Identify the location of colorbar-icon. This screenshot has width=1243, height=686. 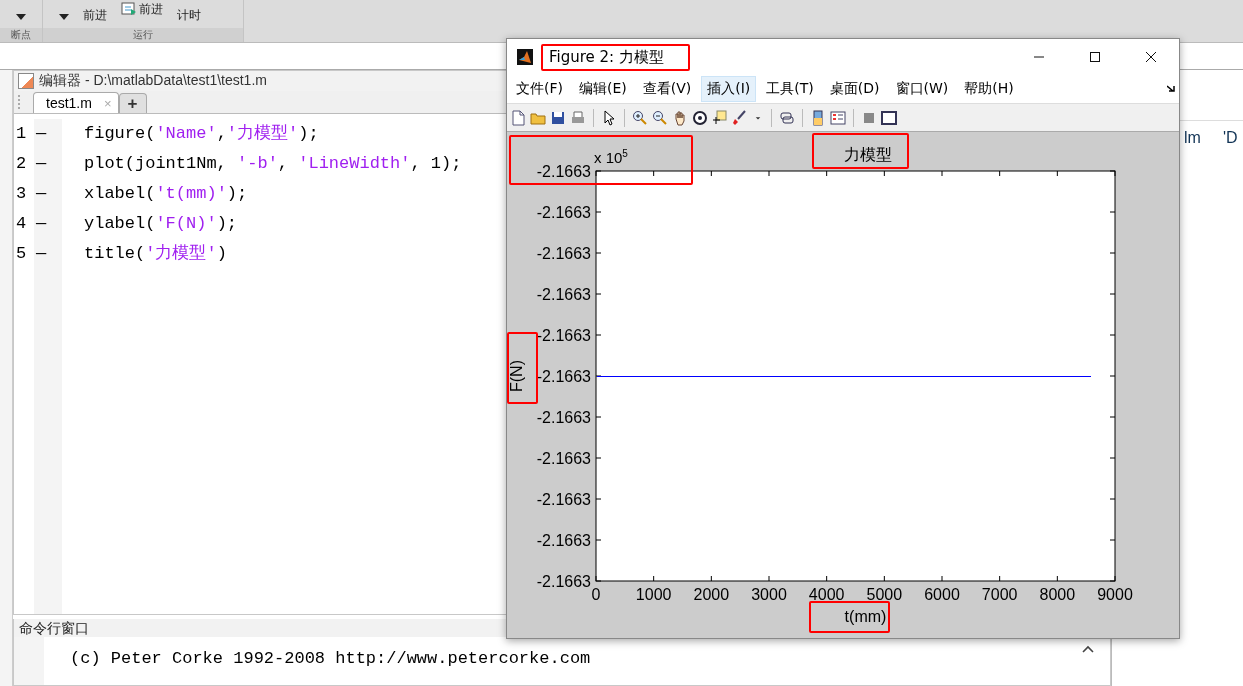
(818, 117).